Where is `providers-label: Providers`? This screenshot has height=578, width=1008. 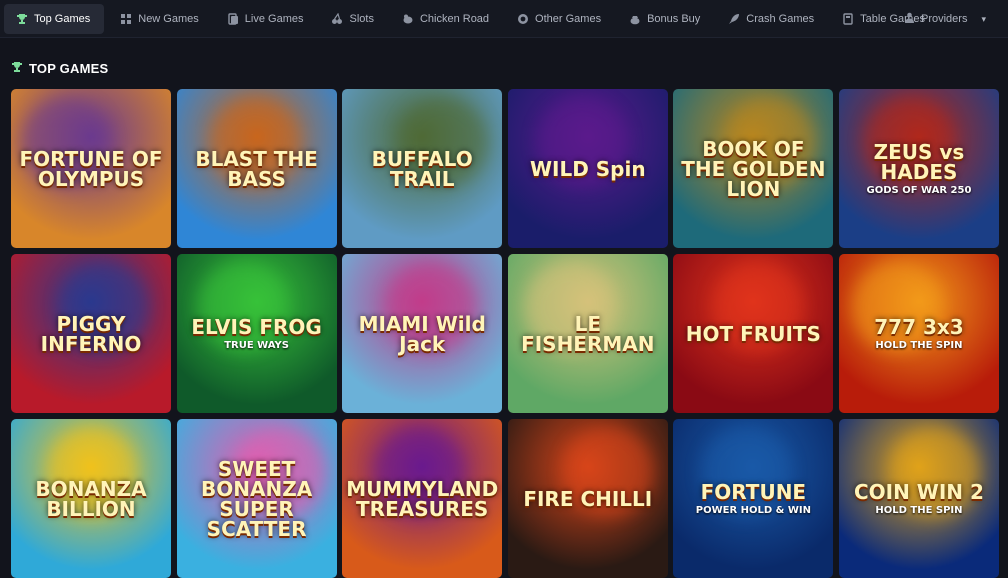
providers-label: Providers is located at coordinates (944, 19).